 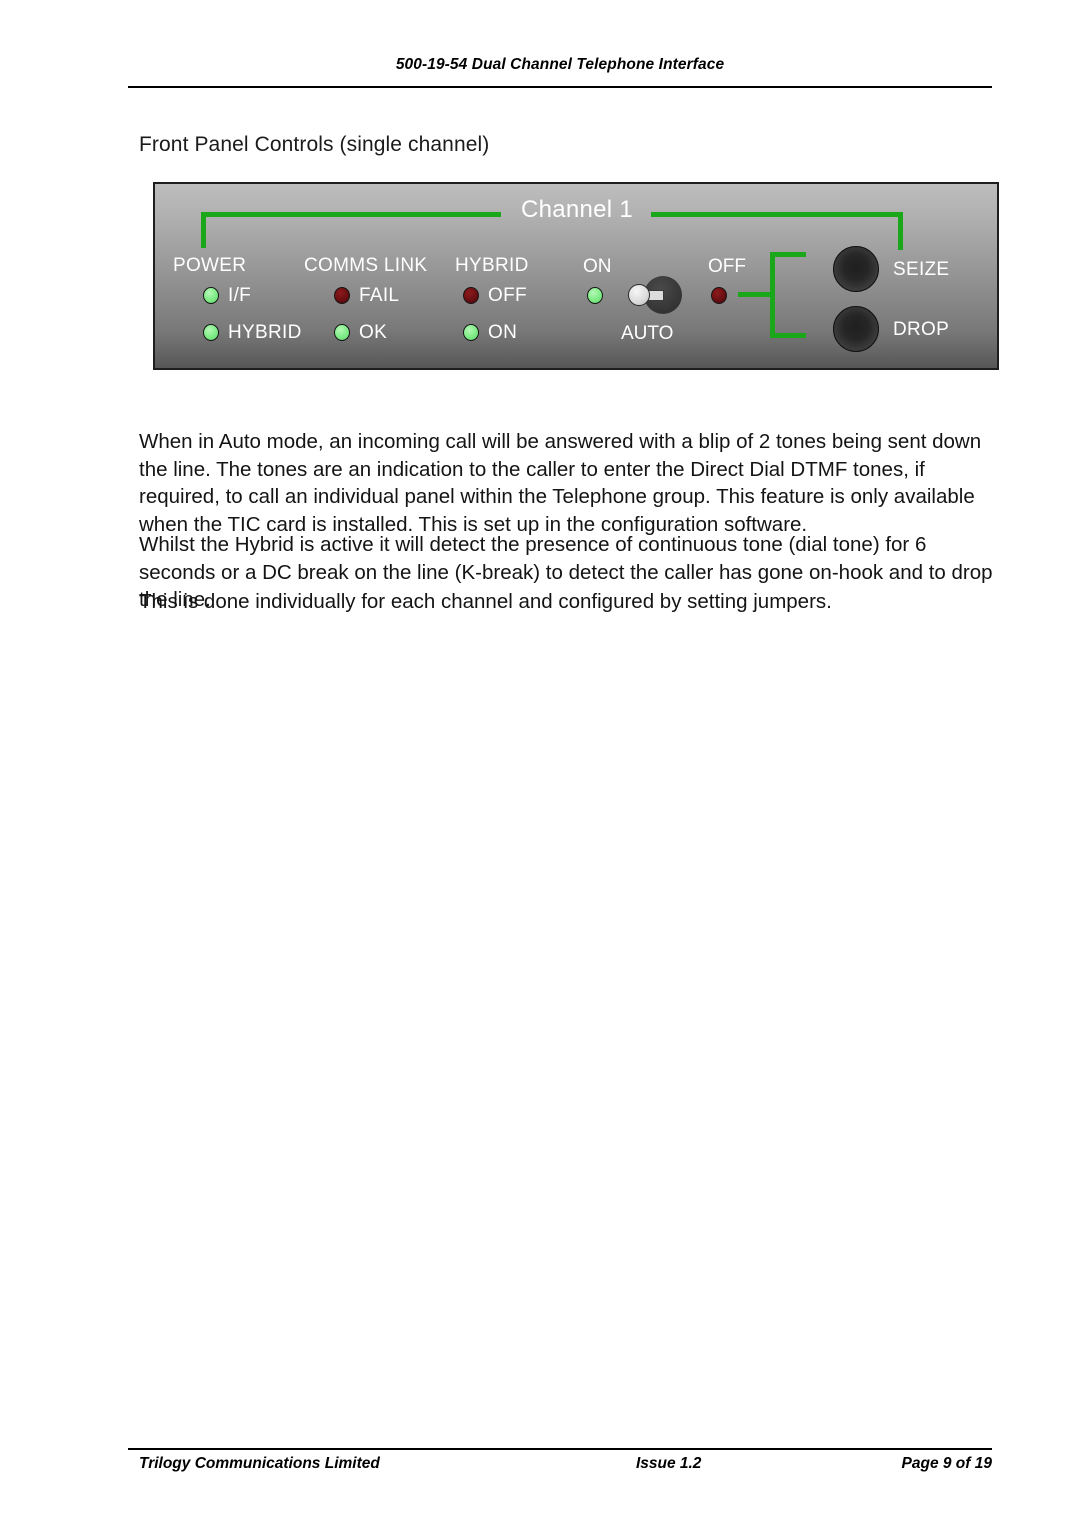 I want to click on footer-issue: Issue 1.2, so click(x=668, y=1463).